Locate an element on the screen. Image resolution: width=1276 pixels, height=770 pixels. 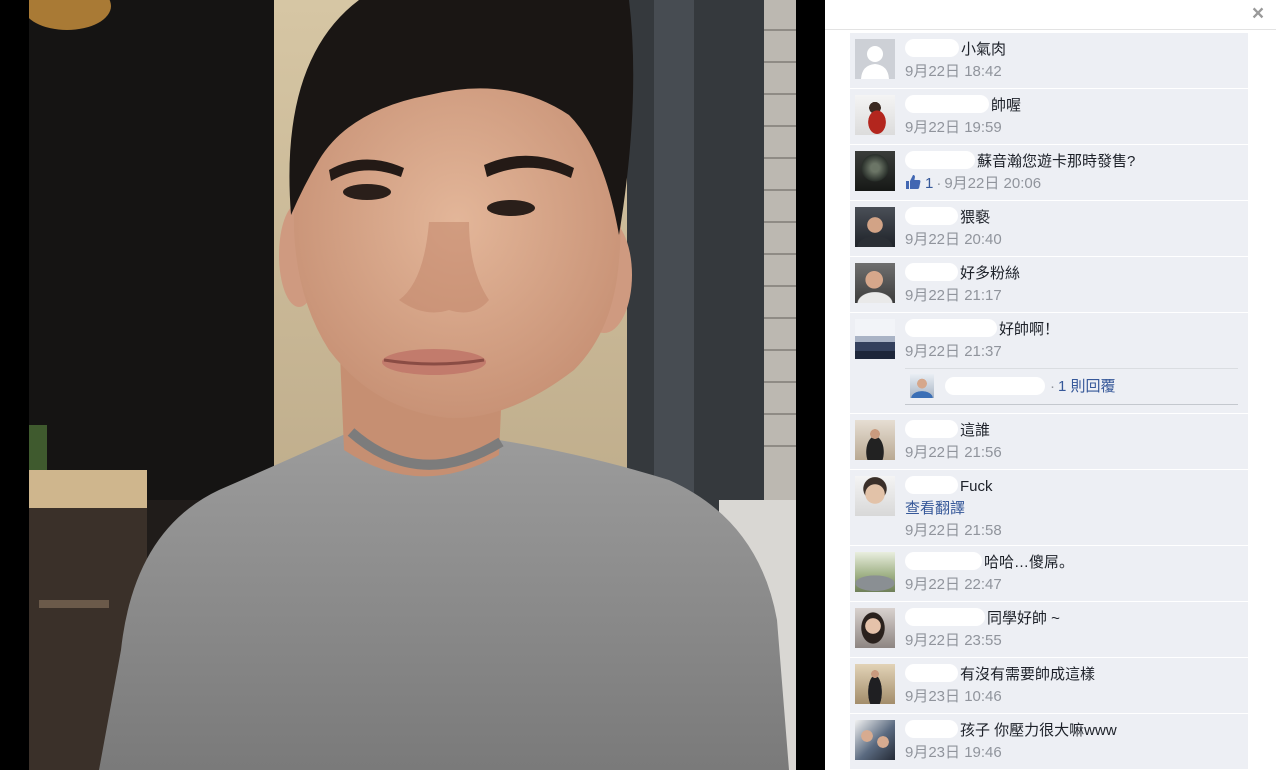
comment-time: 9月22日 21:17 is located at coordinates (953, 295).